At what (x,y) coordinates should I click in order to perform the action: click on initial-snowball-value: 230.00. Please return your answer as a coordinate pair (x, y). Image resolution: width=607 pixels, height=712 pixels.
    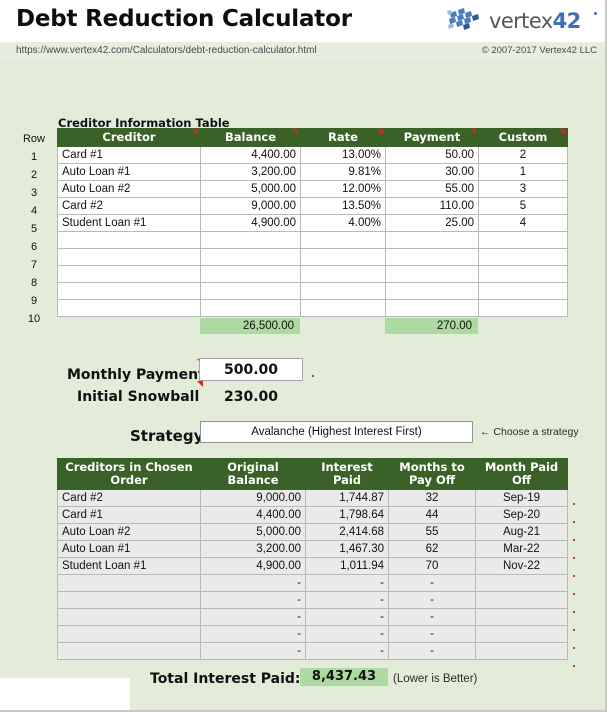
    Looking at the image, I should click on (251, 397).